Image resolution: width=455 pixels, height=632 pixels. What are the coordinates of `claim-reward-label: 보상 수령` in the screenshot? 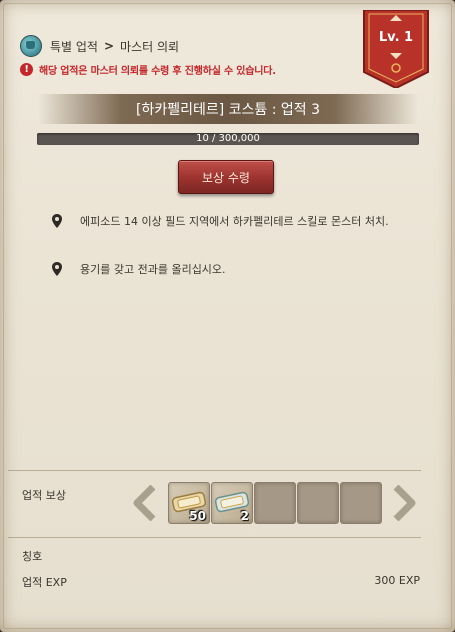 It's located at (226, 177).